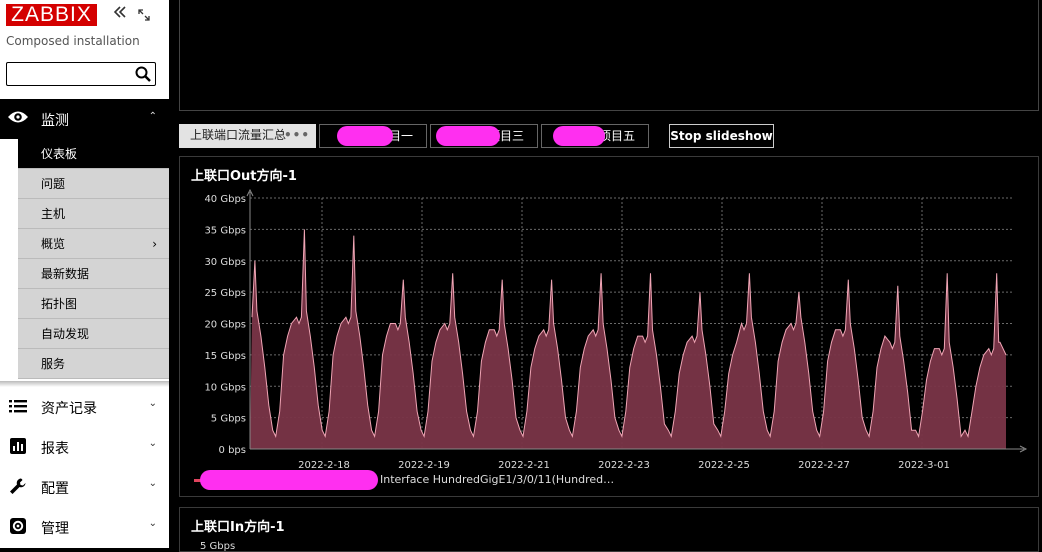 The height and width of the screenshot is (552, 1042). Describe the element at coordinates (297, 135) in the screenshot. I see `more-options-icon: •••` at that location.